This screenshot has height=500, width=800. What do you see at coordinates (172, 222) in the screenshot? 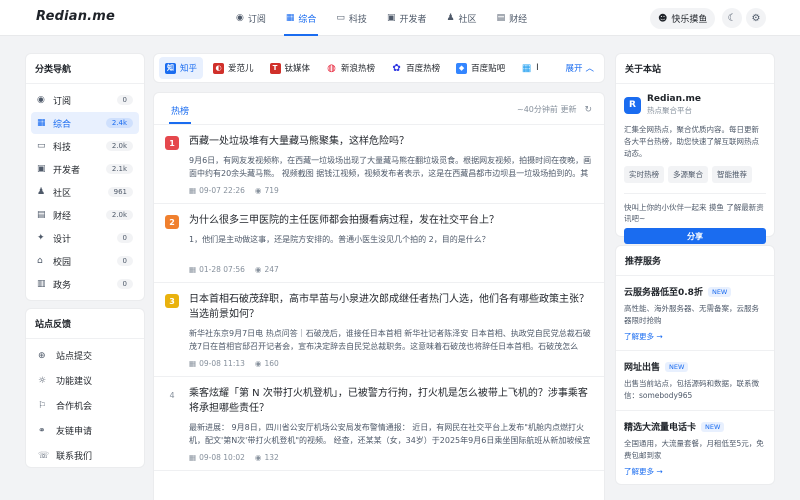
I see `rank-badge: 2` at bounding box center [172, 222].